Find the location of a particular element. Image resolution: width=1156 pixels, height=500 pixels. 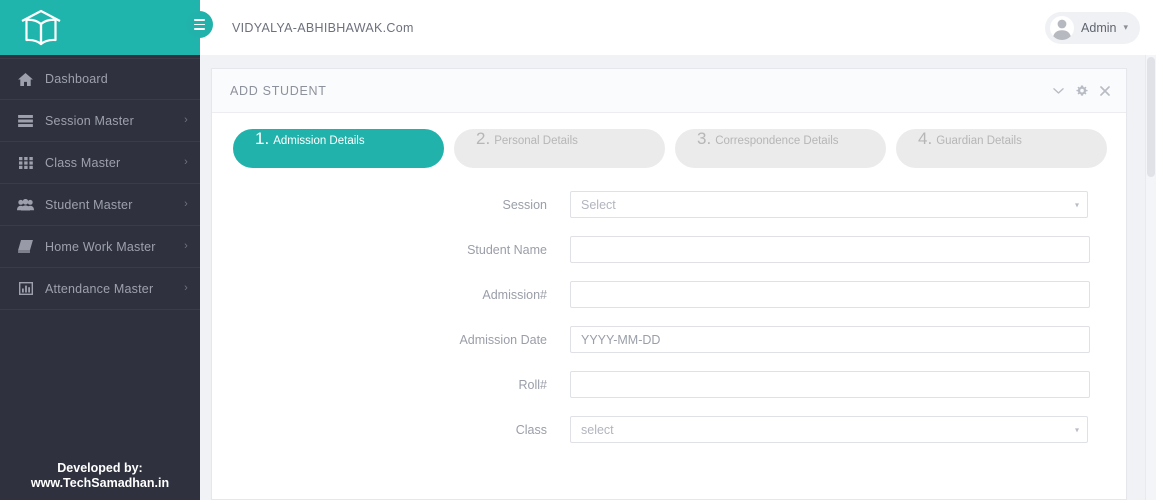

close-icon is located at coordinates (1105, 90).